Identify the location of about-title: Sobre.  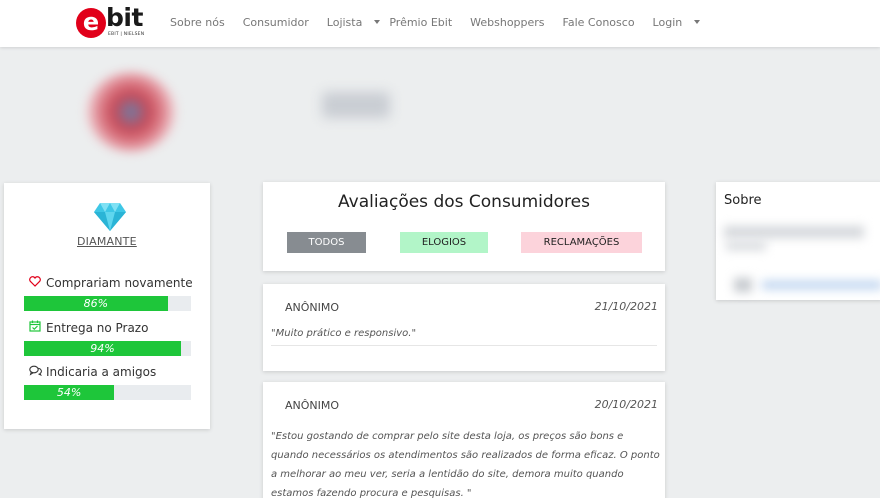
(743, 200).